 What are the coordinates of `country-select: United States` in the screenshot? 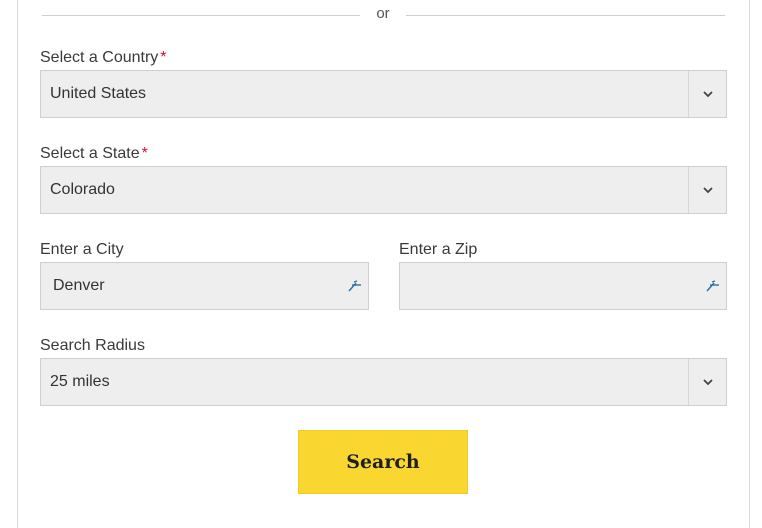 It's located at (383, 94).